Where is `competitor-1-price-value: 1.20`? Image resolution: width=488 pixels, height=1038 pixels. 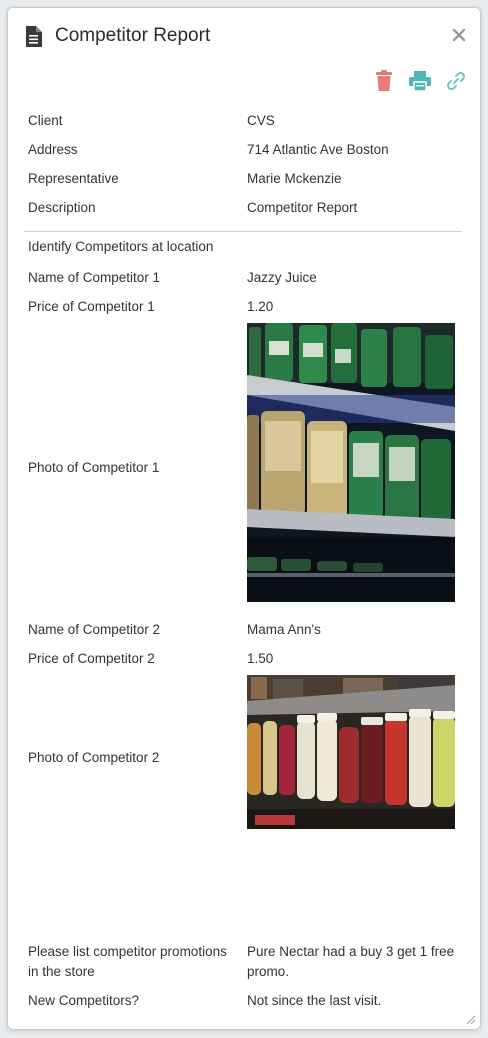
competitor-1-price-value: 1.20 is located at coordinates (260, 306).